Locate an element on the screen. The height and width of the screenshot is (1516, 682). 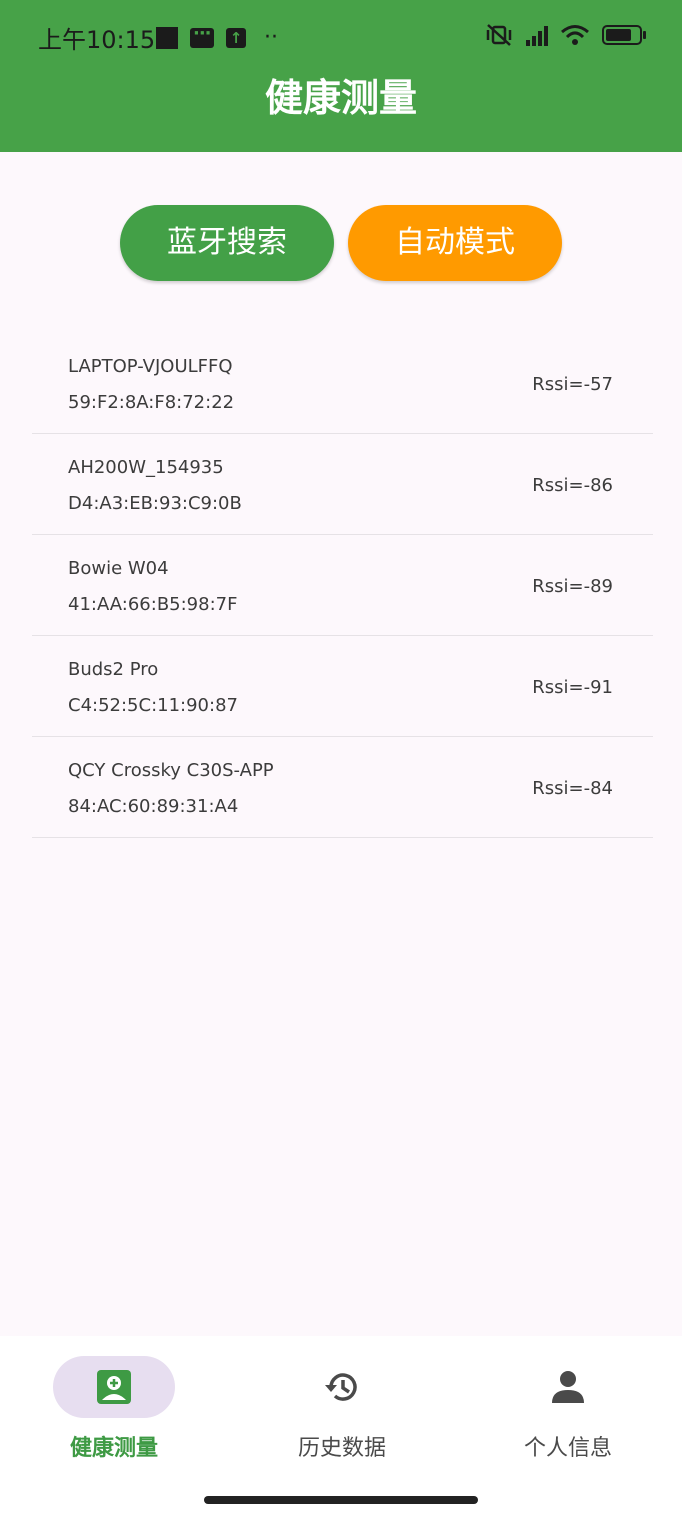
notification-square-icon is located at coordinates (167, 37).